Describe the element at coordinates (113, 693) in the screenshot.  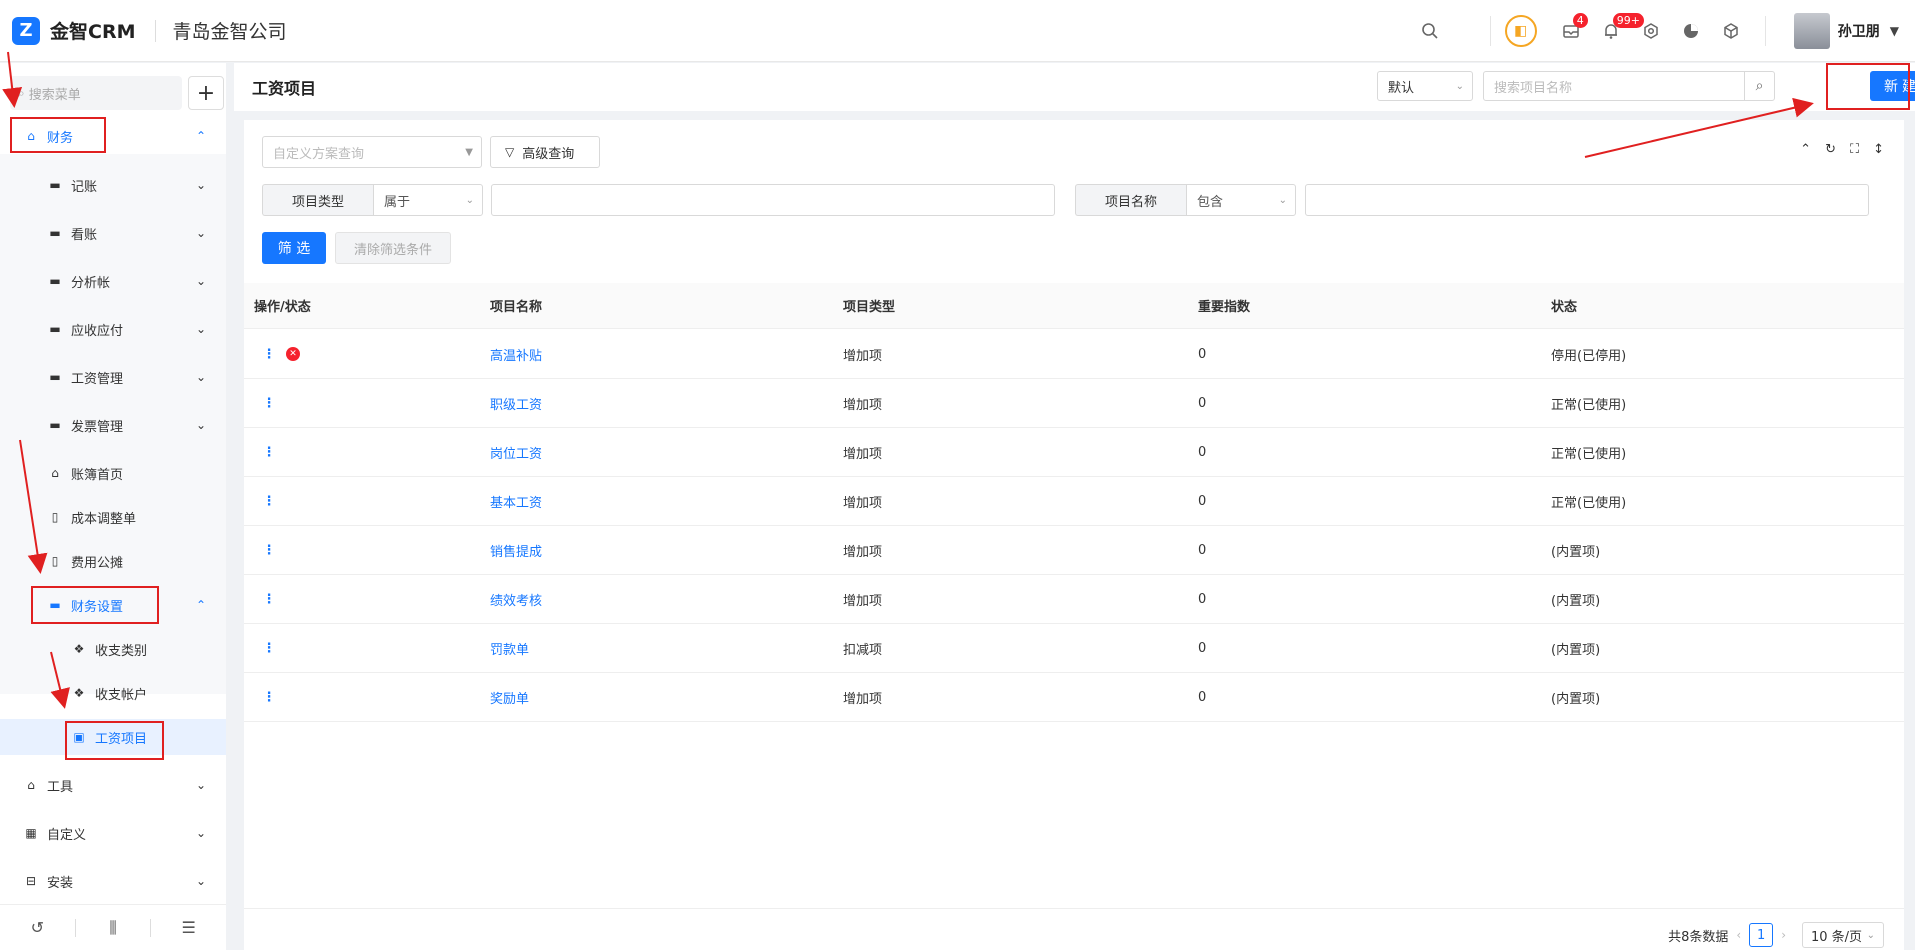
I see `sidebar-item-accounts: ❖ 收支帐户` at that location.